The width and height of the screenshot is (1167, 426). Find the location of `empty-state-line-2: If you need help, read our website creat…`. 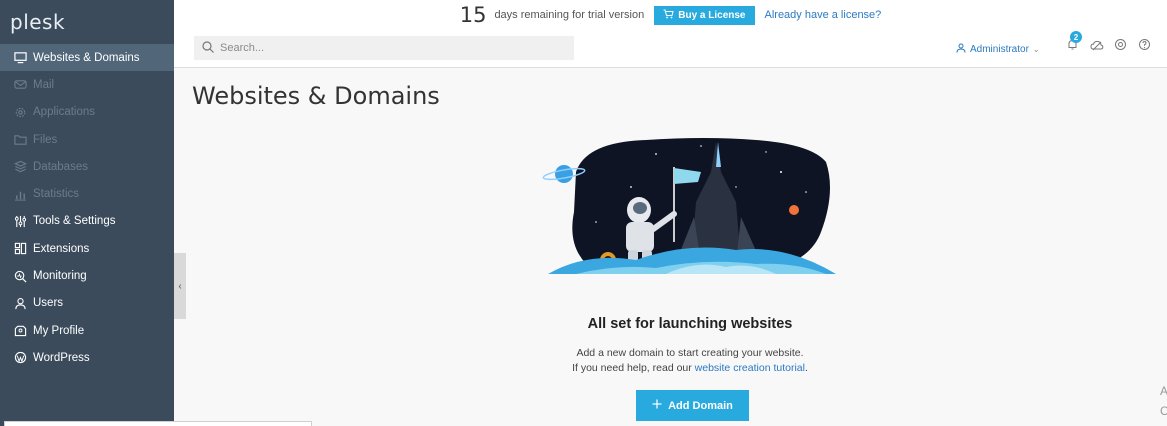

empty-state-line-2: If you need help, read our website creat… is located at coordinates (690, 368).